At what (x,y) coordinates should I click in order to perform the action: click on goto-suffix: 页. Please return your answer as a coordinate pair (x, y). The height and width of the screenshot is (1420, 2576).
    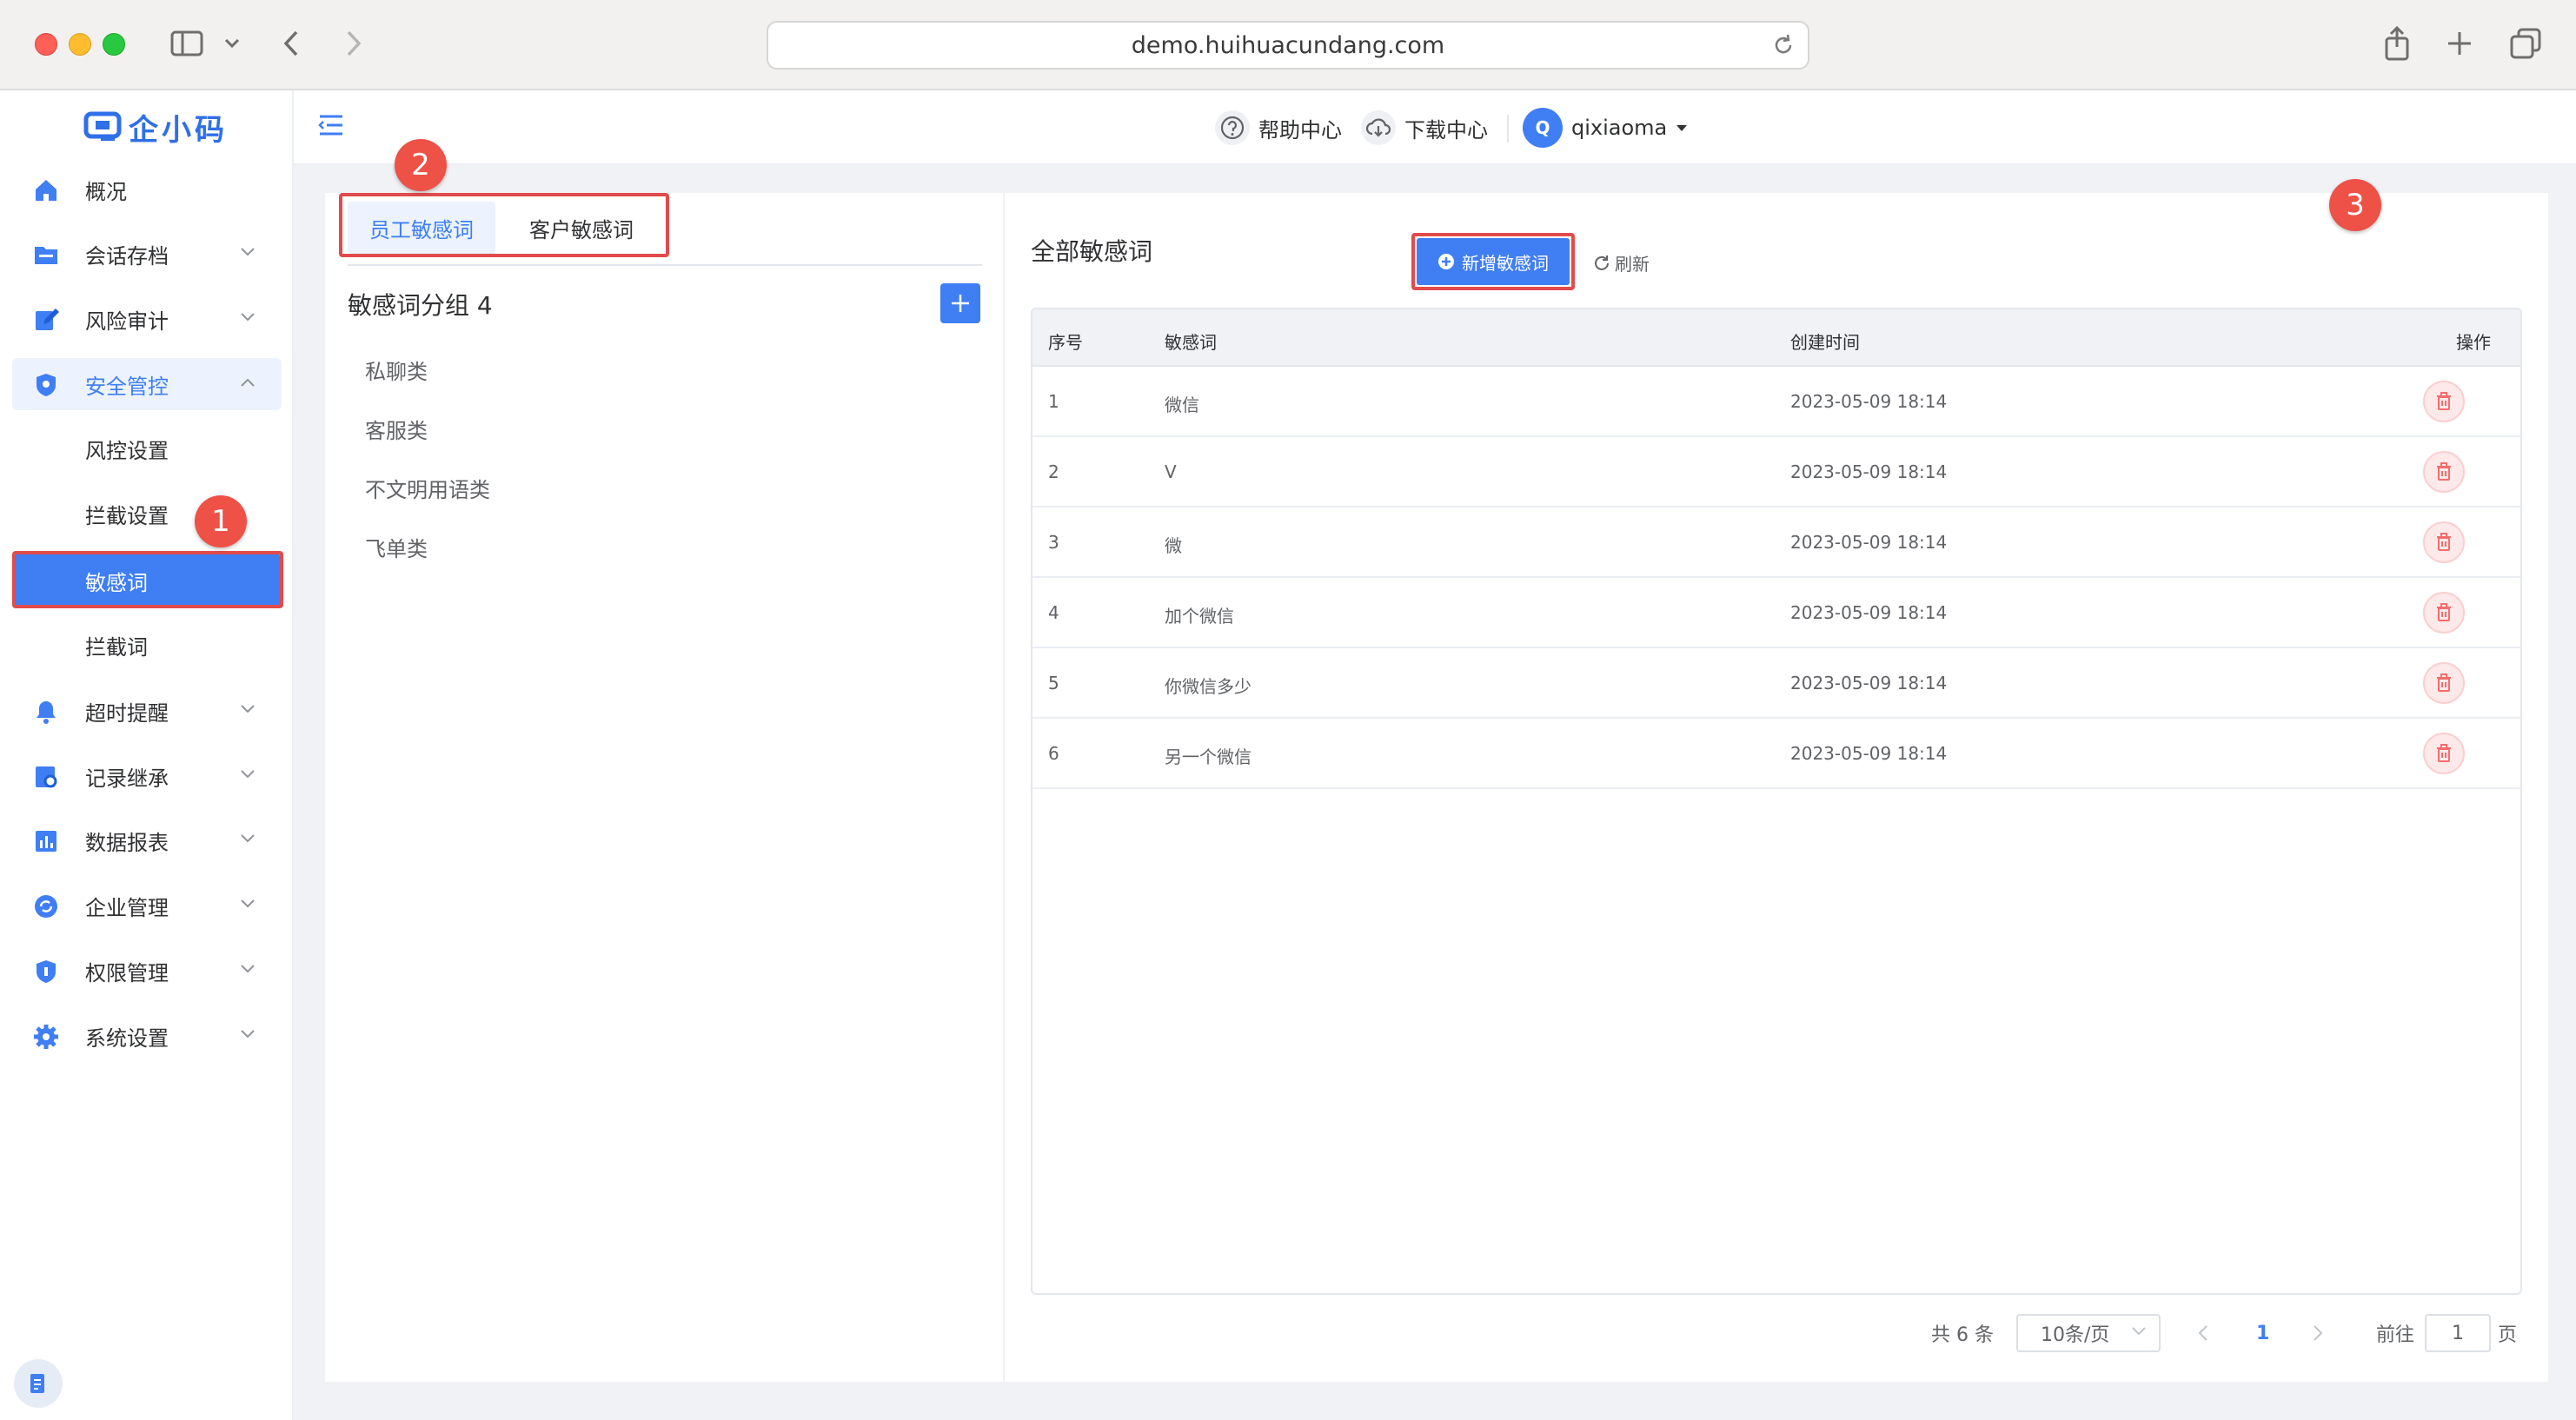
    Looking at the image, I should click on (2508, 1335).